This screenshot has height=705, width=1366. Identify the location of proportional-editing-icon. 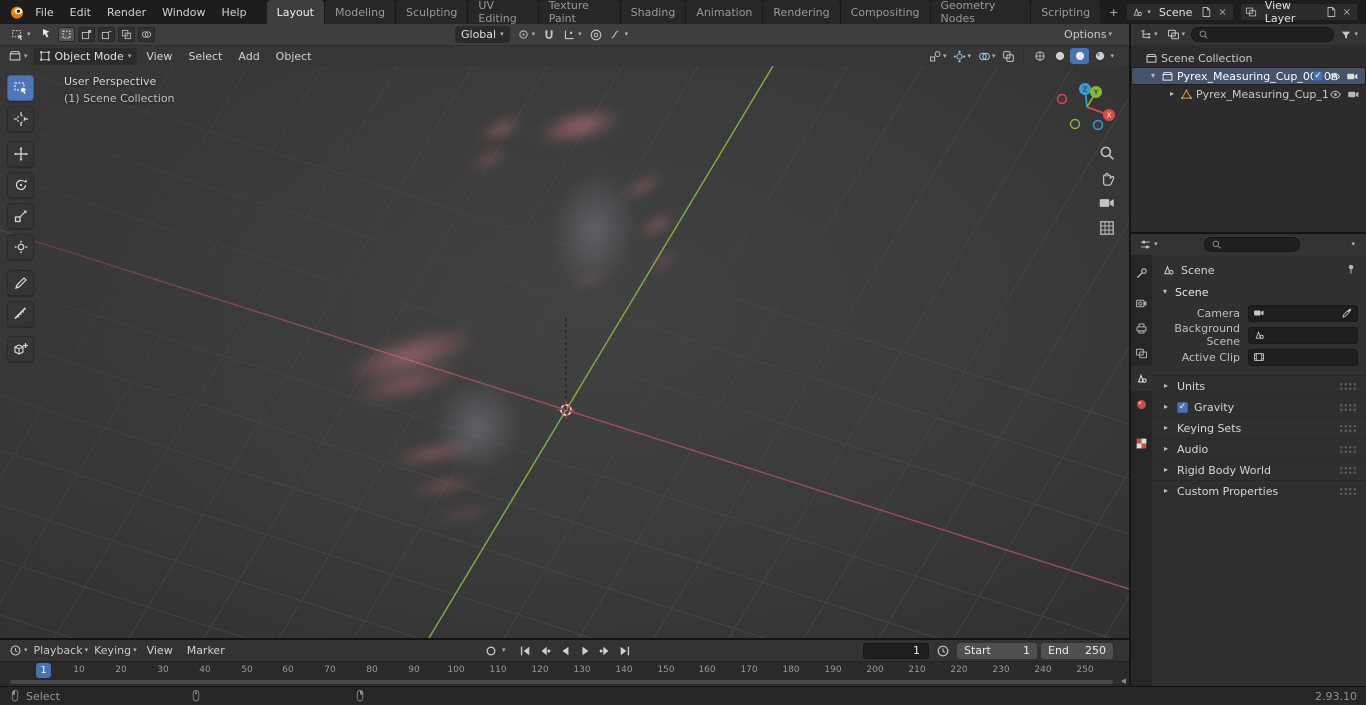
(596, 35).